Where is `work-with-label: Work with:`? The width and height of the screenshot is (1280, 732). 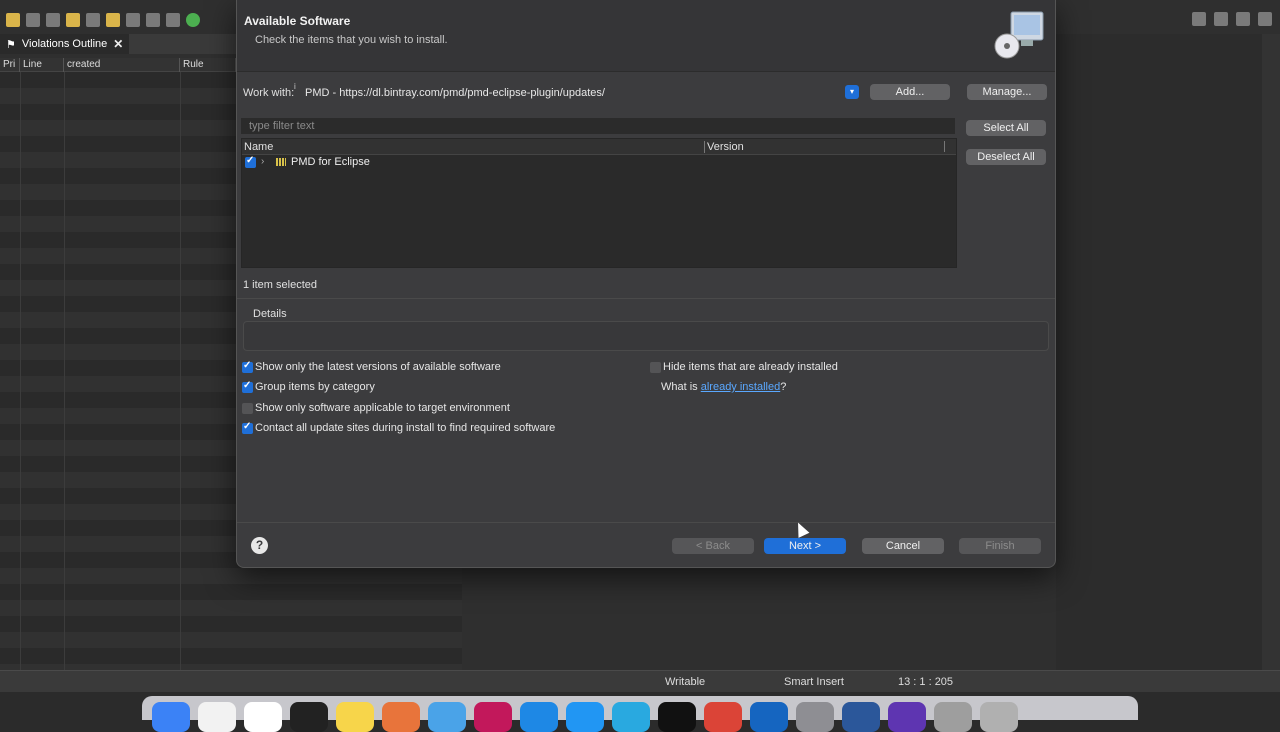 work-with-label: Work with: is located at coordinates (269, 93).